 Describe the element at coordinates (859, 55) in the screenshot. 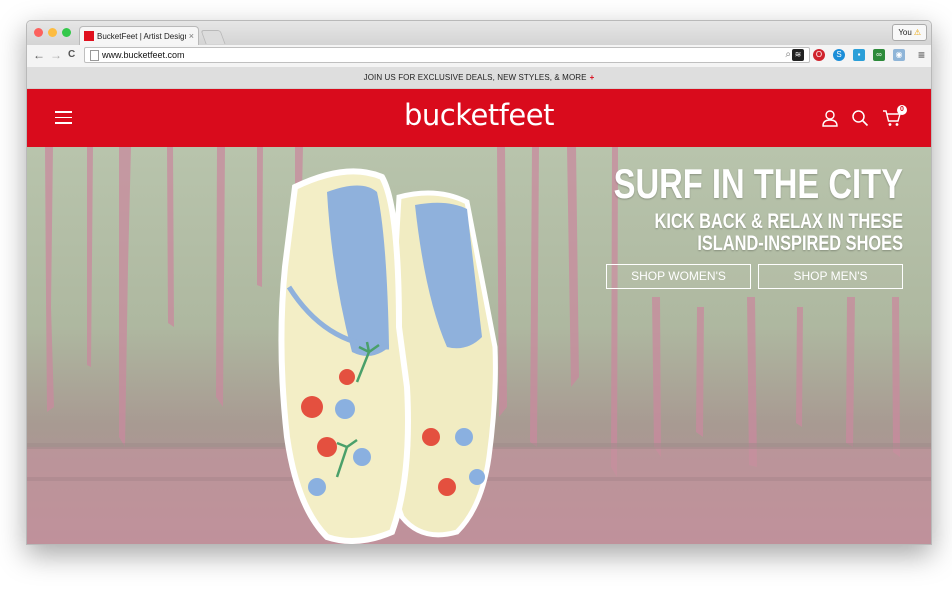

I see `blue-extension-icon: ▪` at that location.